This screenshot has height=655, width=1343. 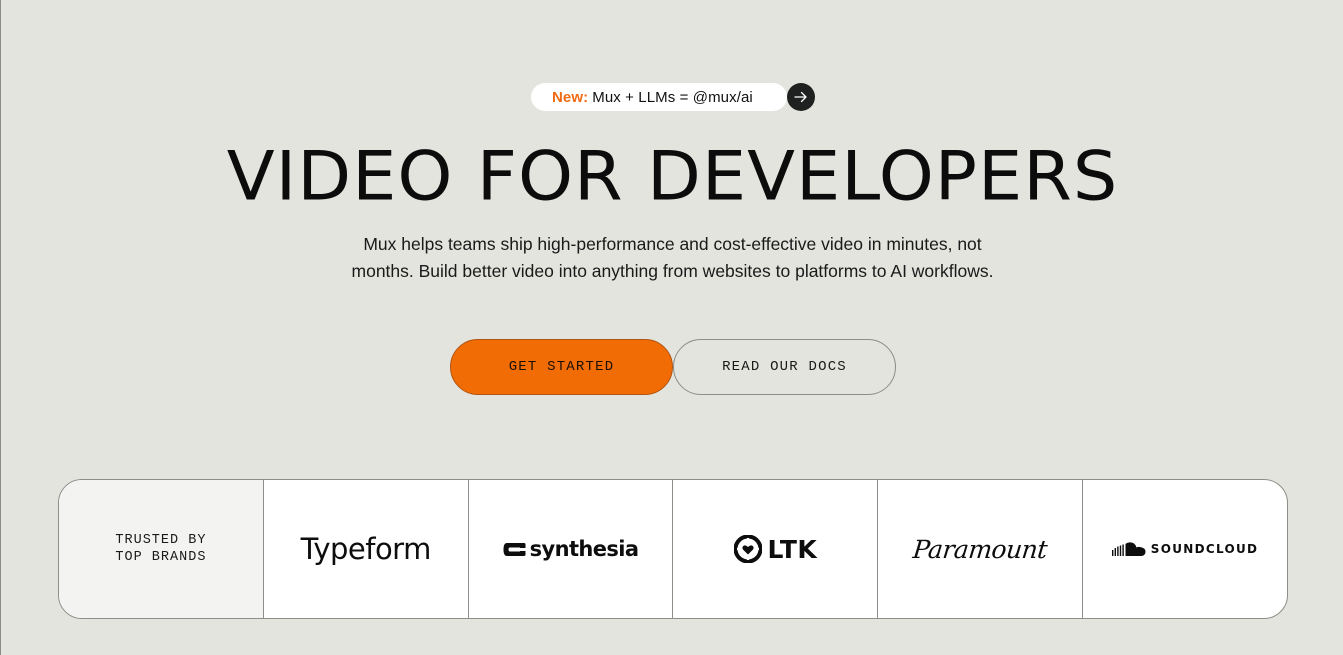 What do you see at coordinates (1204, 549) in the screenshot?
I see `soundcloud-wordmark: SOUNDCLOUD` at bounding box center [1204, 549].